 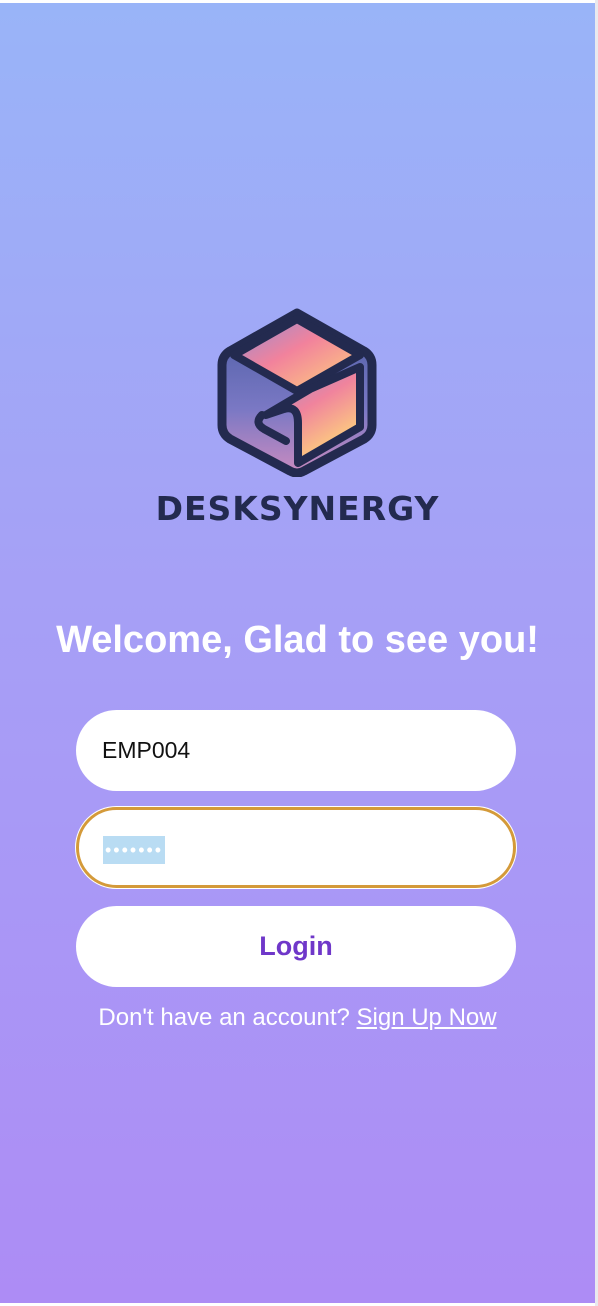 I want to click on signup-prompt-line: Don't have an account? Sign Up Now, so click(x=297, y=1018).